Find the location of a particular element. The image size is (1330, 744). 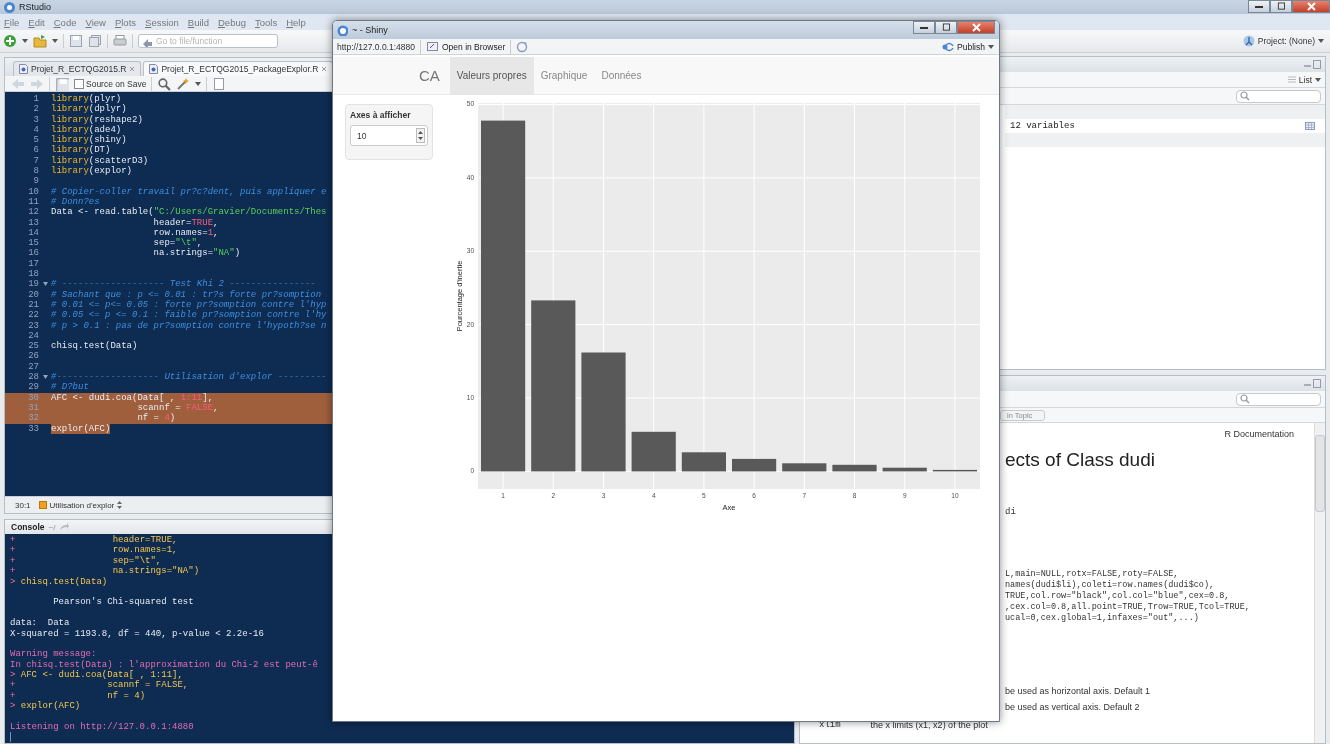

spinner-icon is located at coordinates (420, 135).